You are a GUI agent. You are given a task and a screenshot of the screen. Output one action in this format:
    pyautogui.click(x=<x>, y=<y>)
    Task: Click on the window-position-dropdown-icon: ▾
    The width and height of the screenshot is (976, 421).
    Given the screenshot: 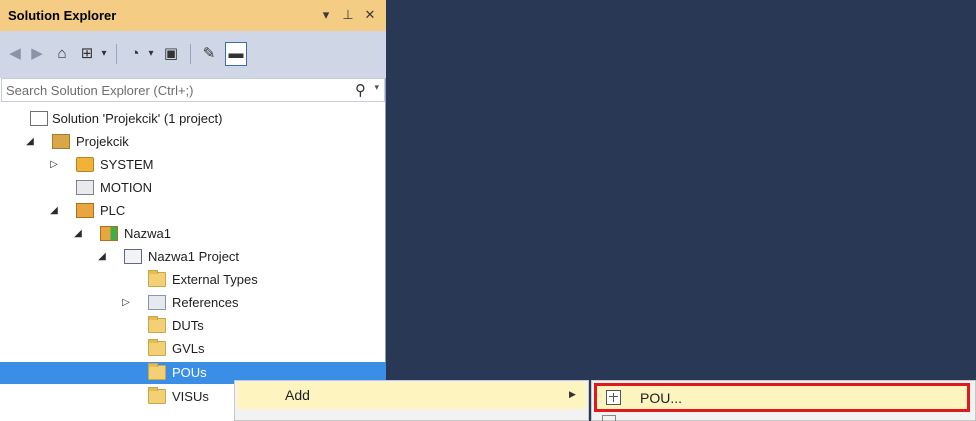 What is the action you would take?
    pyautogui.click(x=326, y=15)
    